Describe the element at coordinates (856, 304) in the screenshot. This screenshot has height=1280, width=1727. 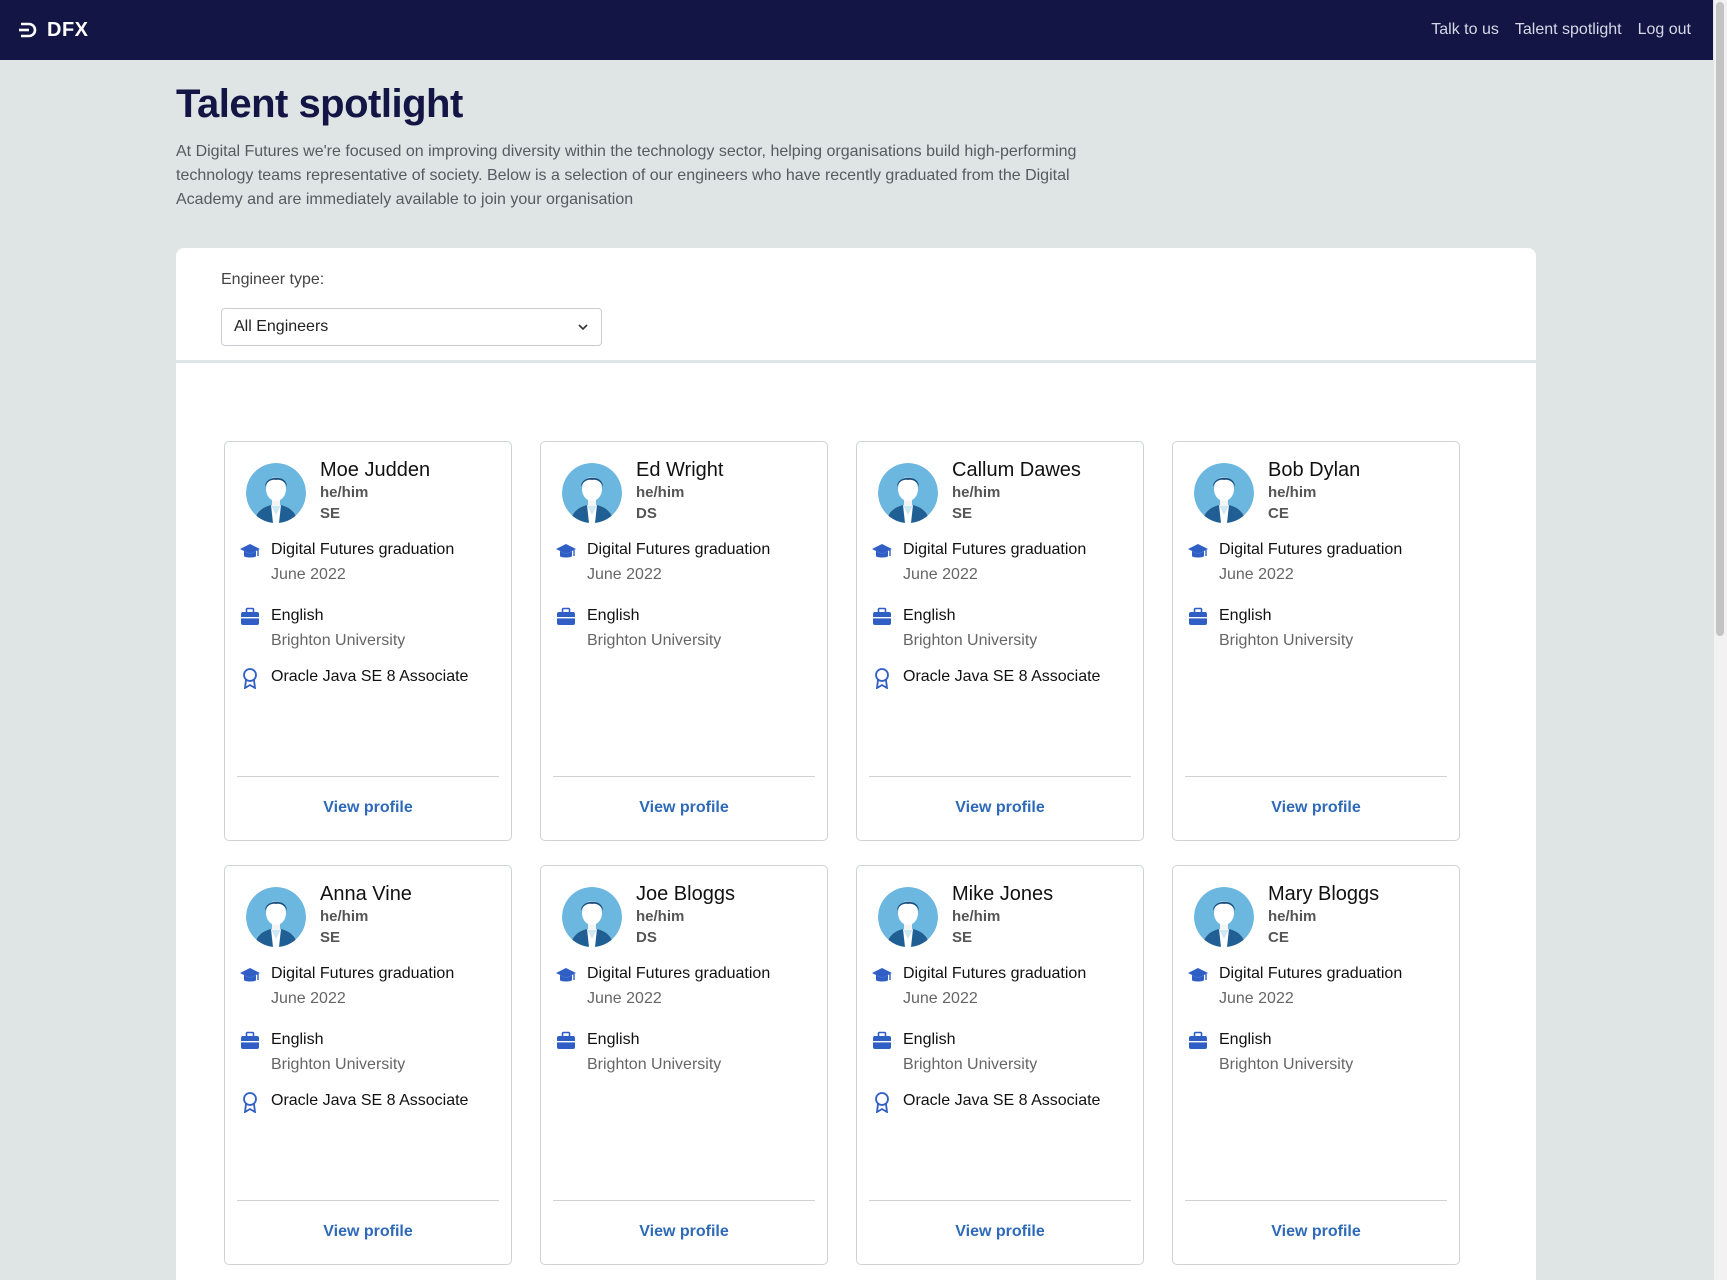
I see `filter-panel: Engineer type: All Engineers` at that location.